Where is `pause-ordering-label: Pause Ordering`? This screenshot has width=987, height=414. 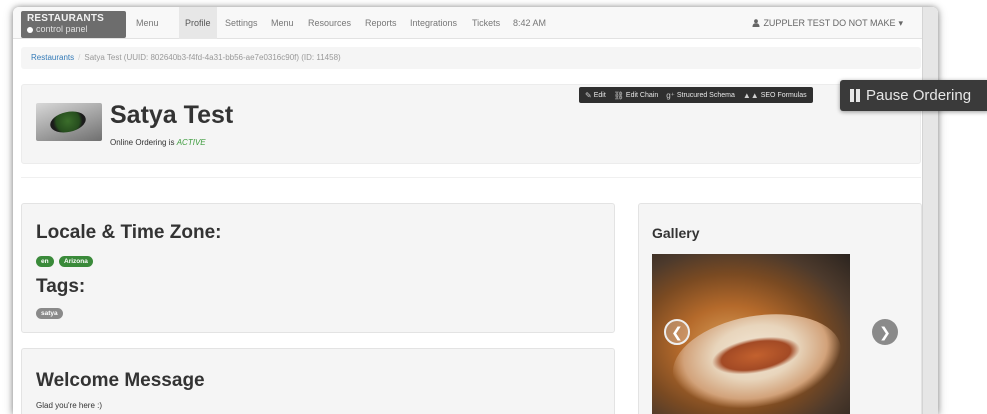
pause-ordering-label: Pause Ordering is located at coordinates (919, 95).